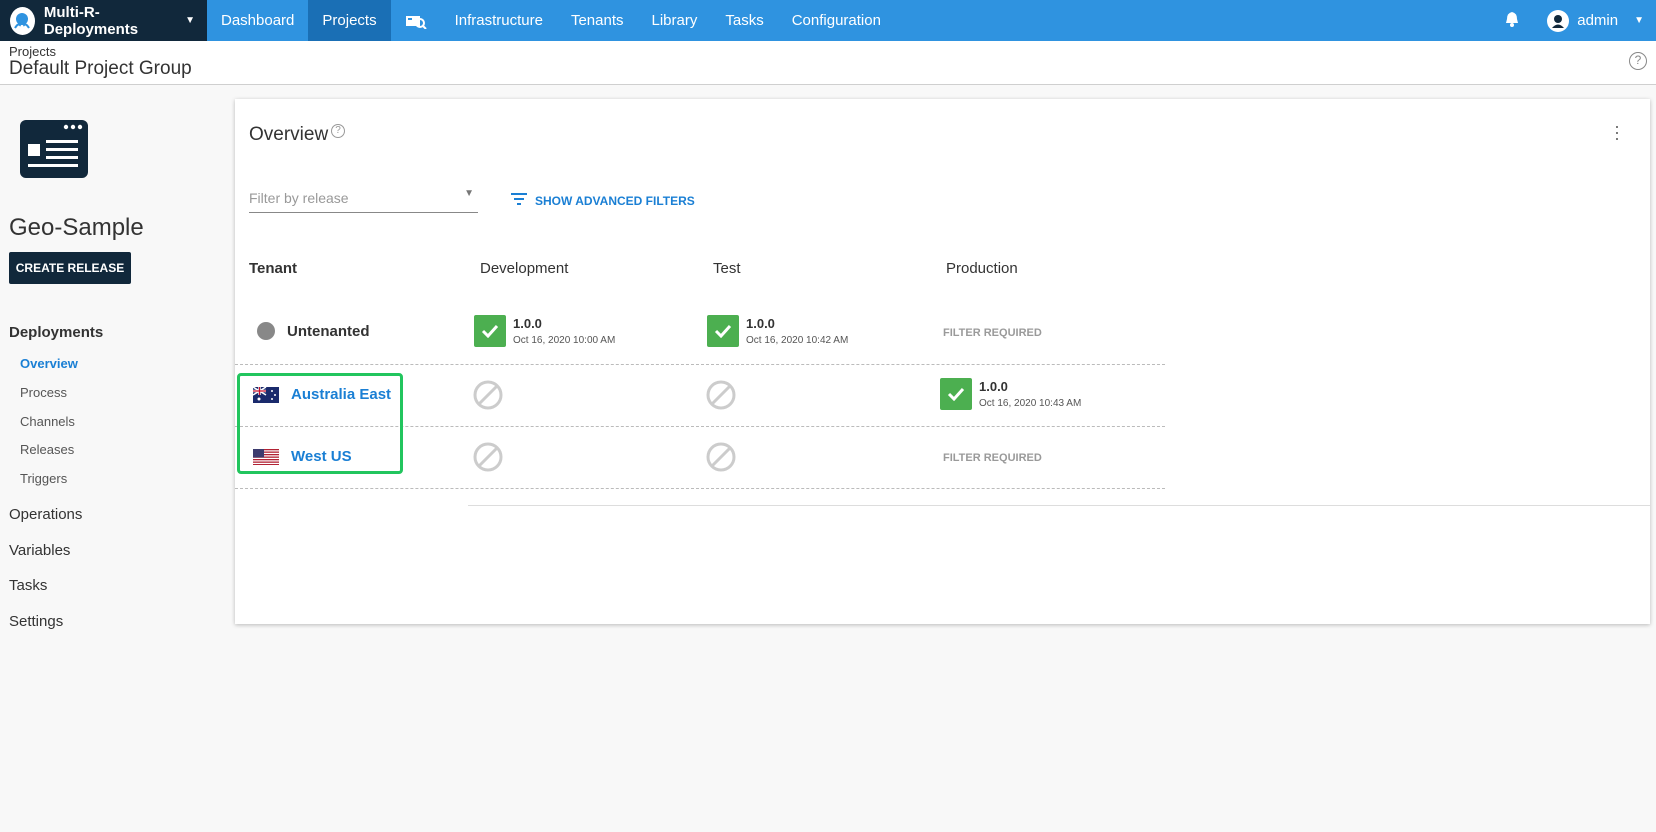 This screenshot has height=832, width=1656. What do you see at coordinates (43, 478) in the screenshot?
I see `sidebar-item-triggers: Triggers` at bounding box center [43, 478].